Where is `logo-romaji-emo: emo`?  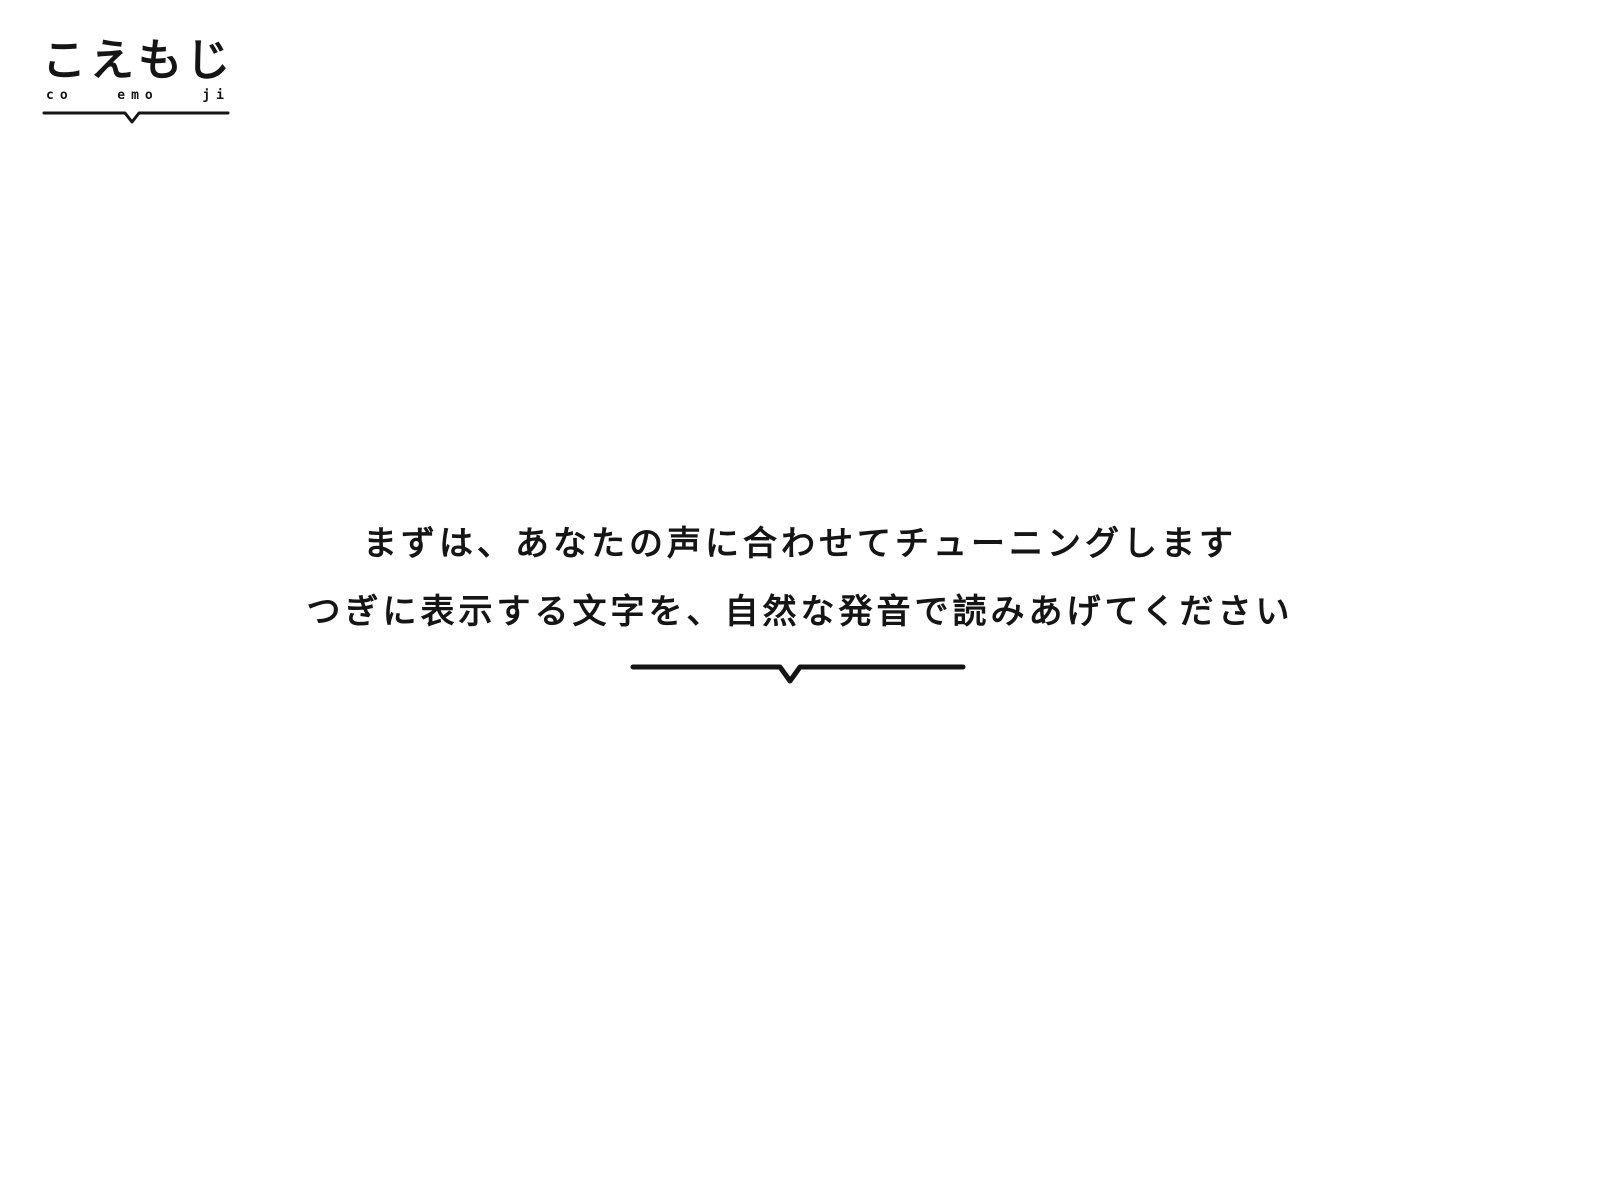
logo-romaji-emo: emo is located at coordinates (138, 95).